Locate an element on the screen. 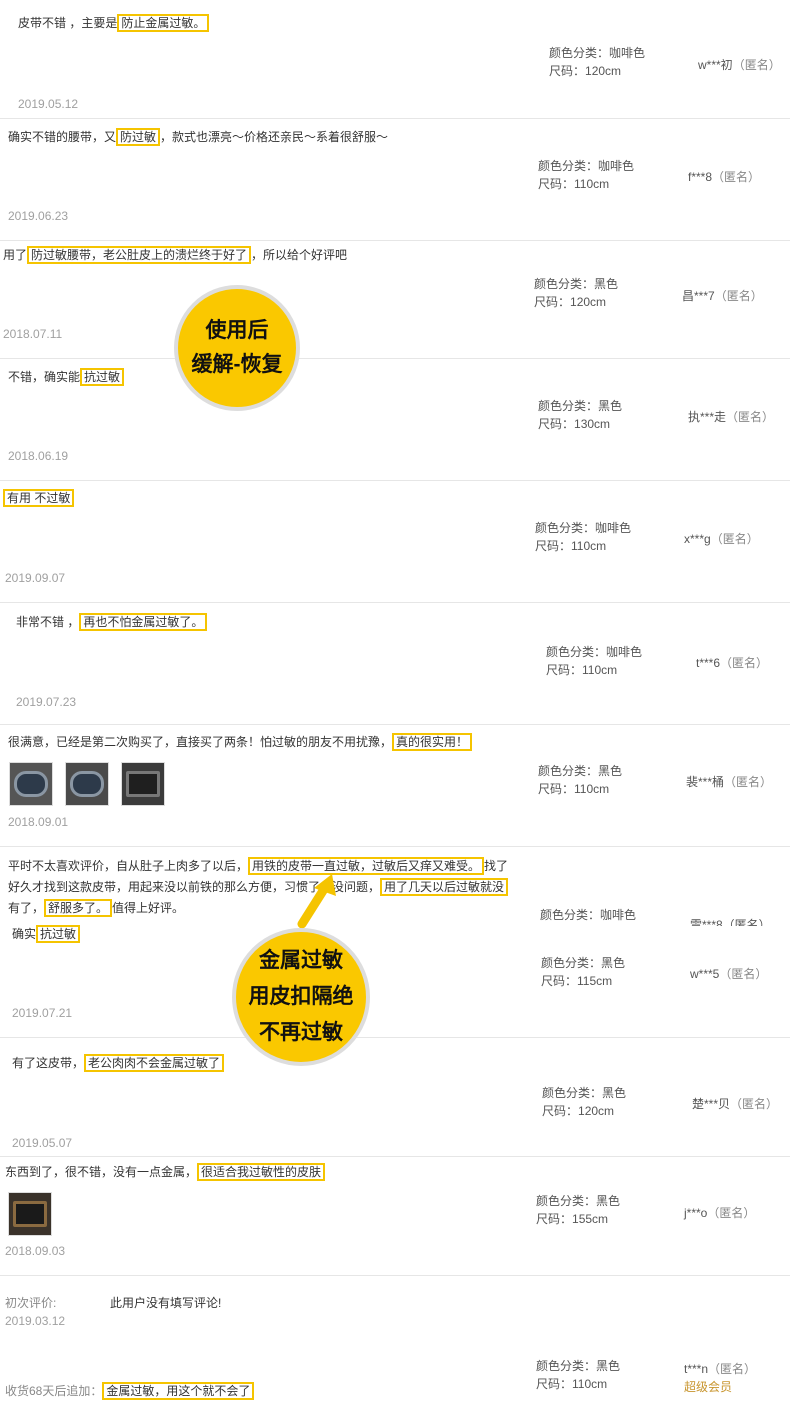 This screenshot has height=1418, width=790. review-7-text: 很满意，已经是第二次购买了，直接买了两条！怕过敏的朋友不用扰豫， 真的很实用！ is located at coordinates (240, 742).